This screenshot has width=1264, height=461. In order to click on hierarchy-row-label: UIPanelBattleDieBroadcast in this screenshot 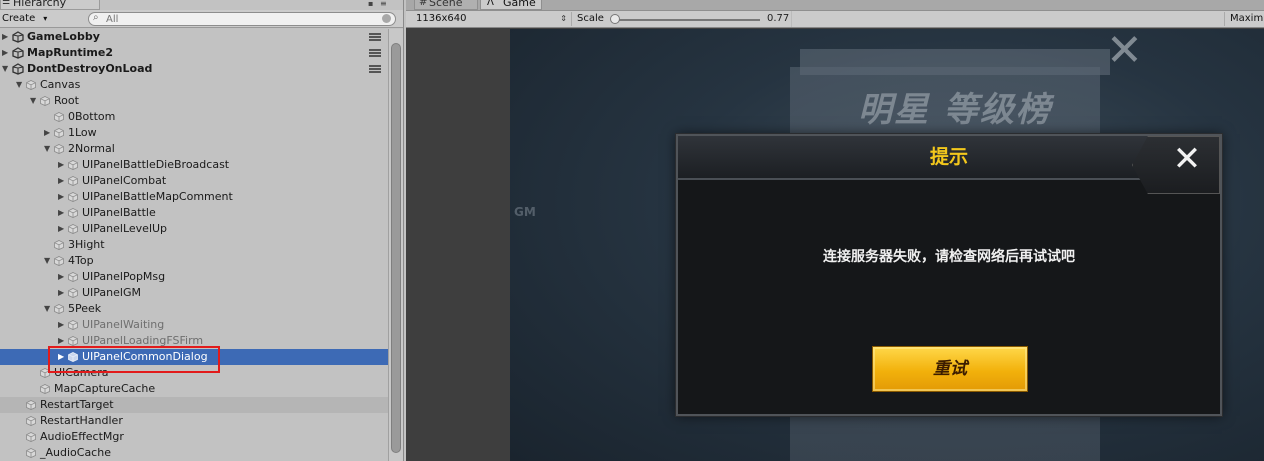, I will do `click(156, 164)`.